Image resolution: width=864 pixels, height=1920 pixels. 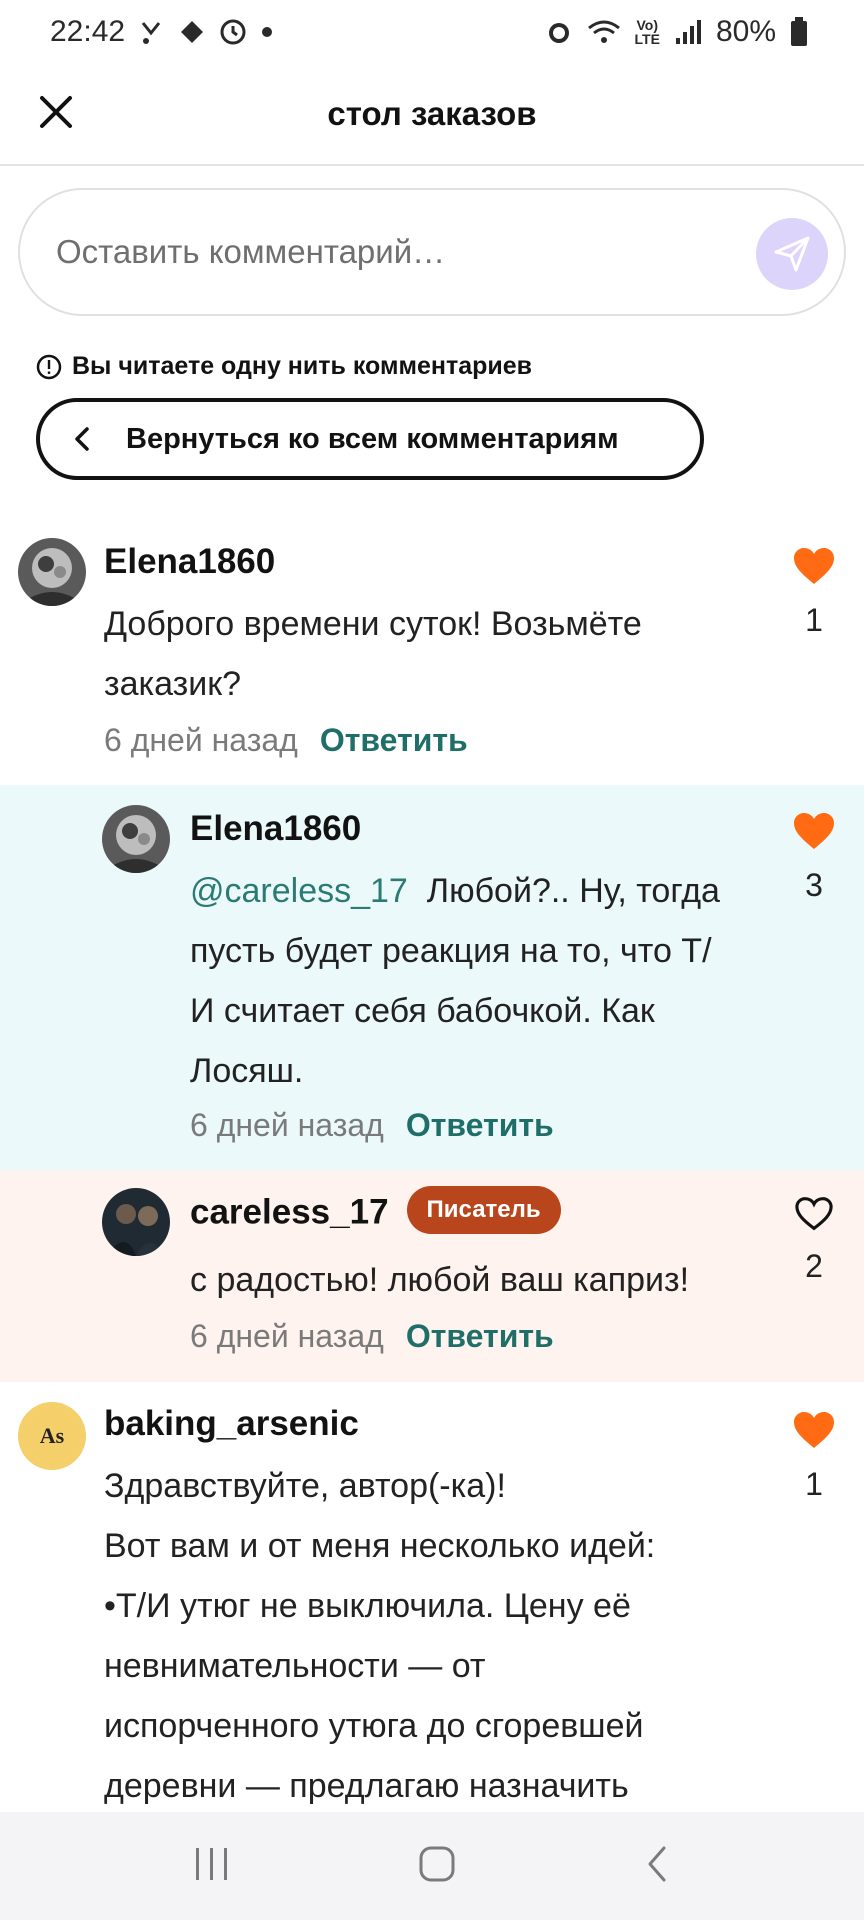 I want to click on user-mention-link: @careless_17, so click(x=299, y=891).